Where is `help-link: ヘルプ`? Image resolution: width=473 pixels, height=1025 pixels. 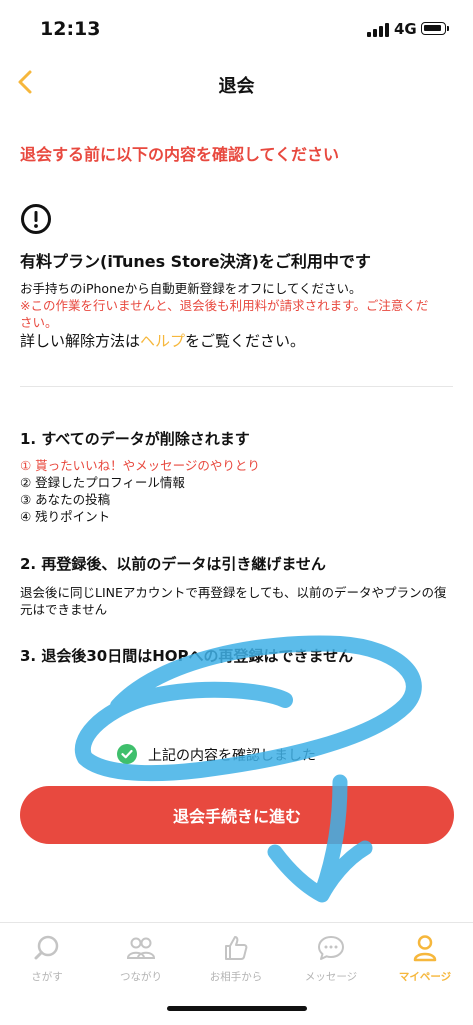
help-link: ヘルプ is located at coordinates (162, 341).